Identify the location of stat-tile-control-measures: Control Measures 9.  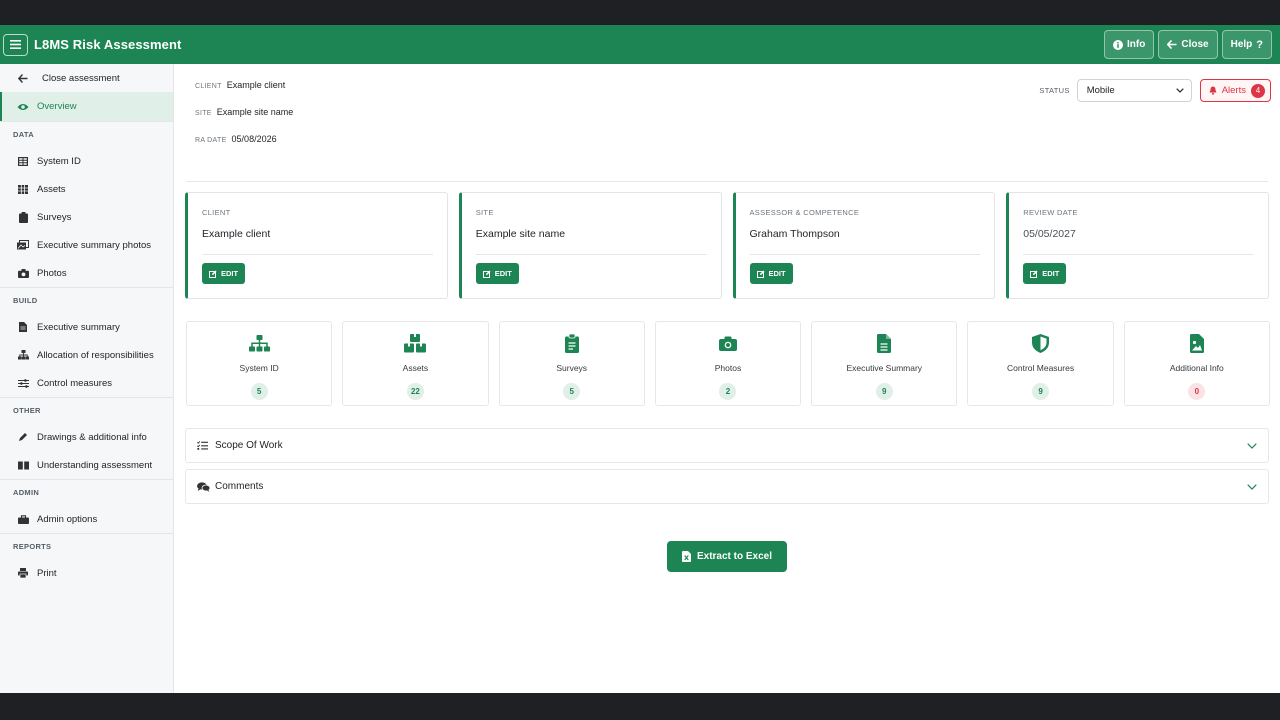
(1040, 363).